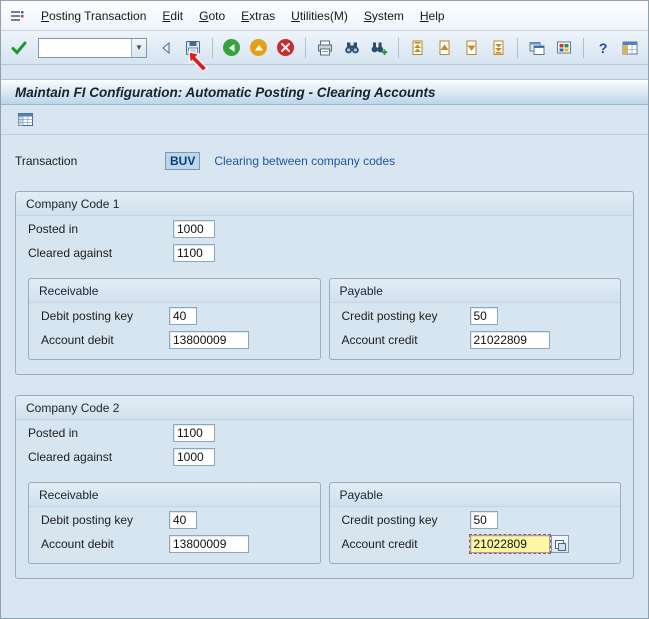 Image resolution: width=649 pixels, height=619 pixels. What do you see at coordinates (232, 48) in the screenshot?
I see `back-button` at bounding box center [232, 48].